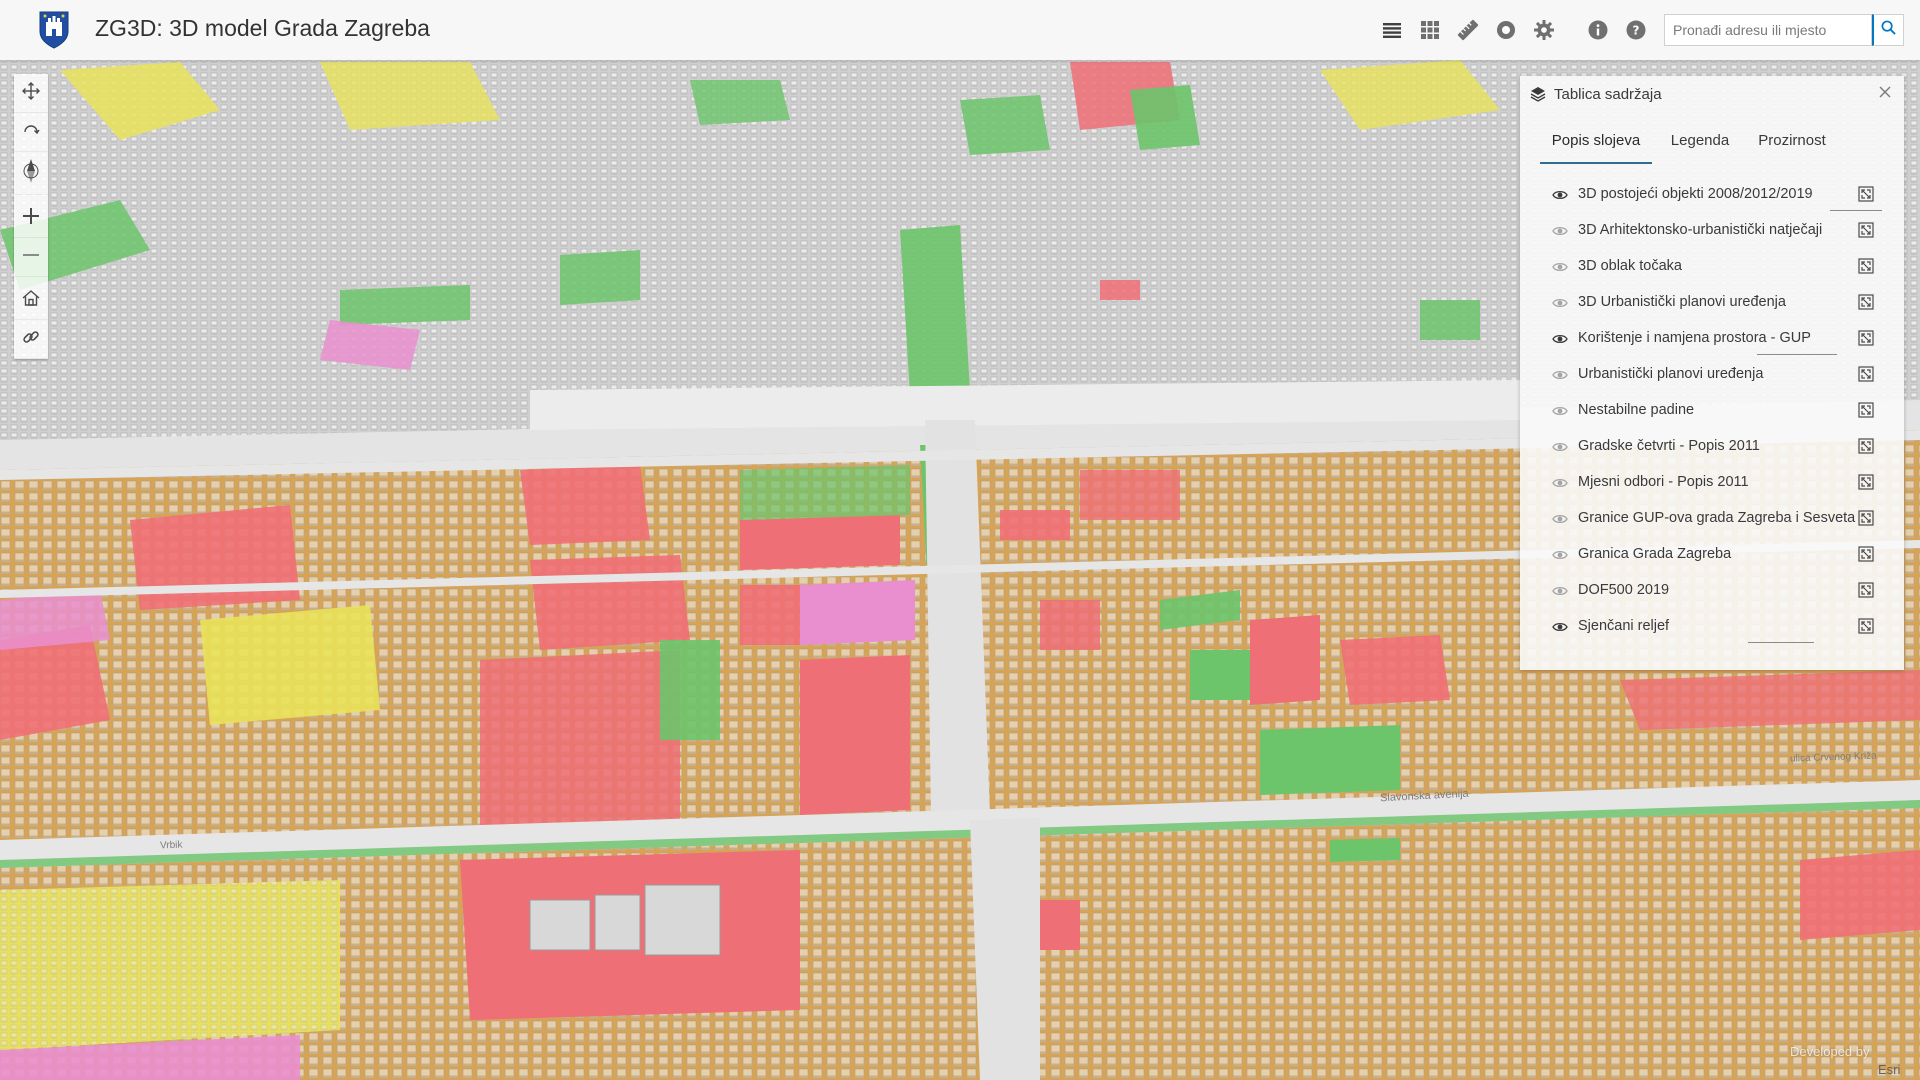 This screenshot has width=1920, height=1080. I want to click on layer-item: Gradske četvrti - Popis 2011, so click(1712, 448).